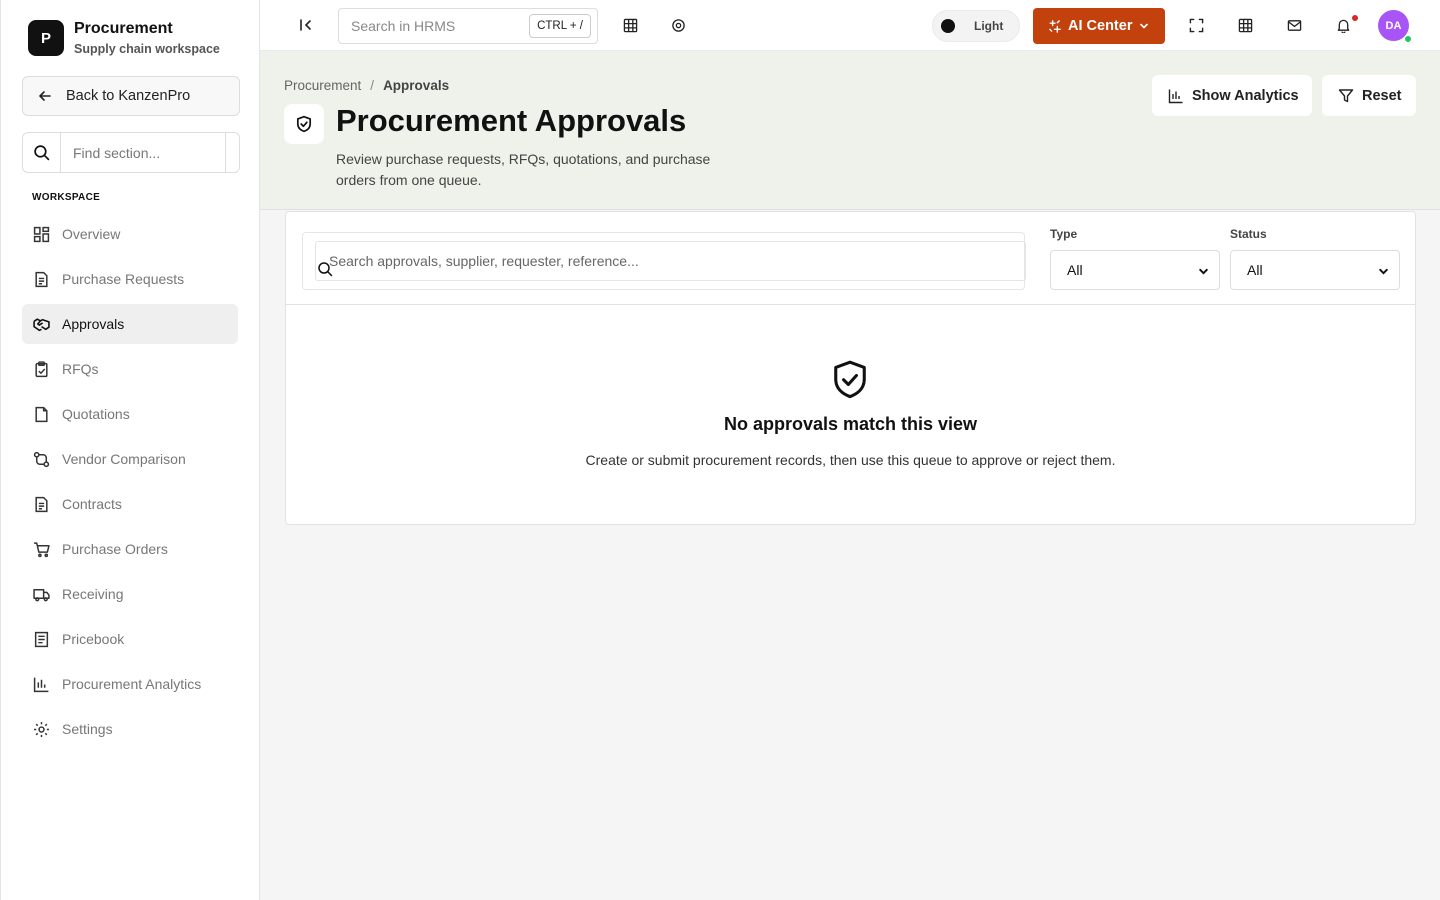  I want to click on sidebar-item-label: Receiving, so click(93, 594).